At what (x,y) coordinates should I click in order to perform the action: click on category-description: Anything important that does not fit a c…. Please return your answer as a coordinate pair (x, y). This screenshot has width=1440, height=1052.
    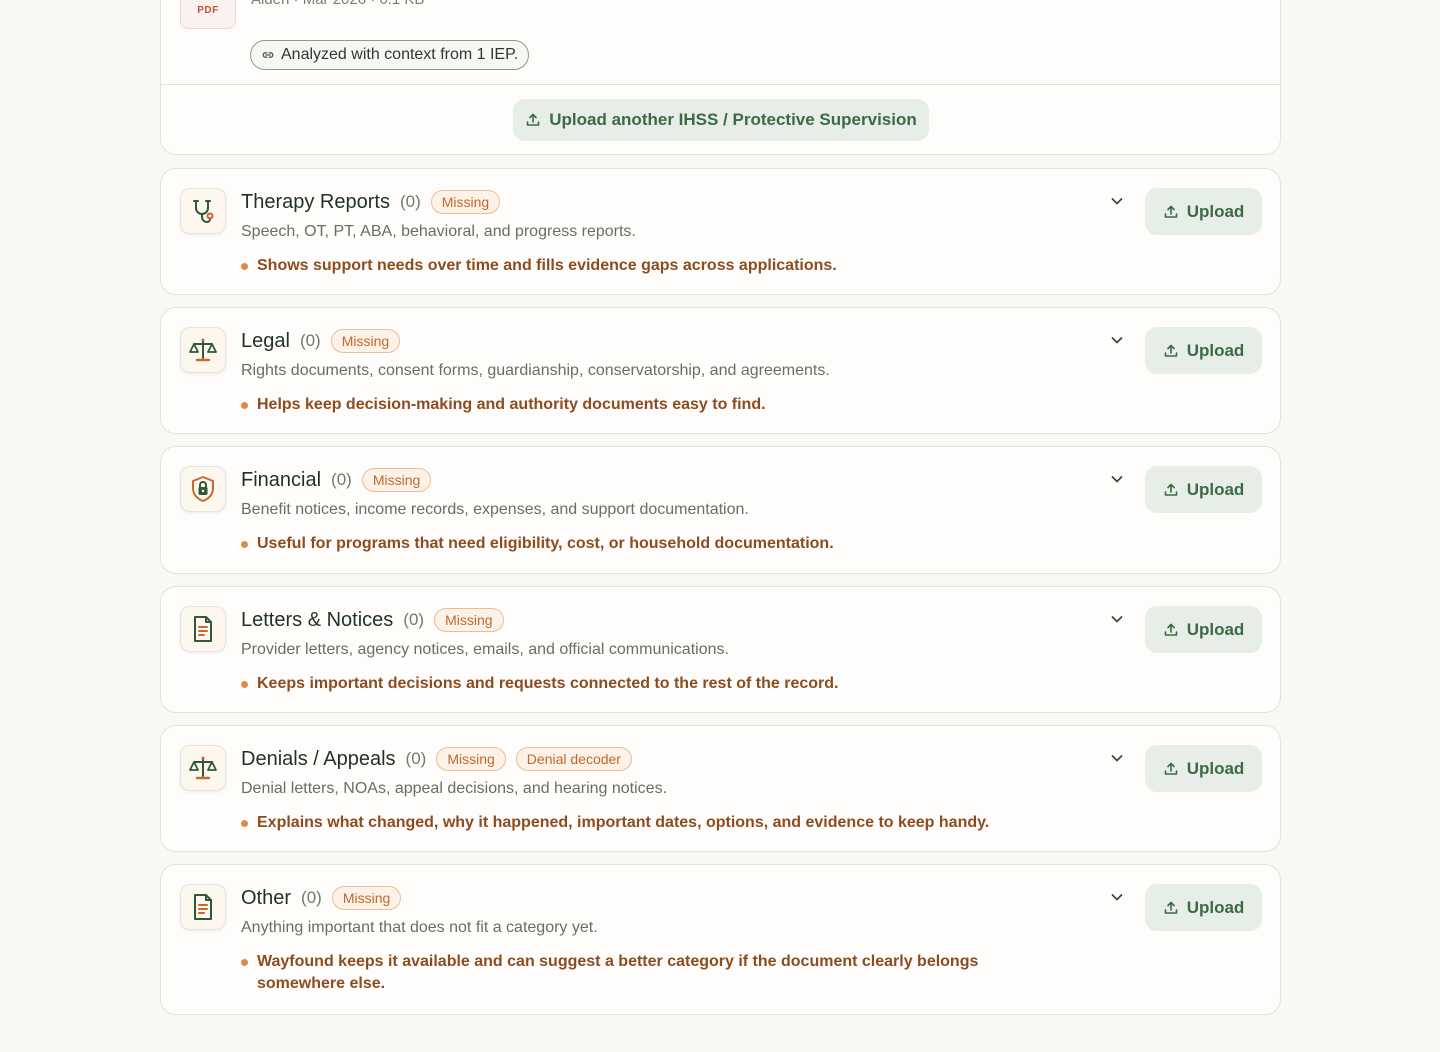
    Looking at the image, I should click on (419, 927).